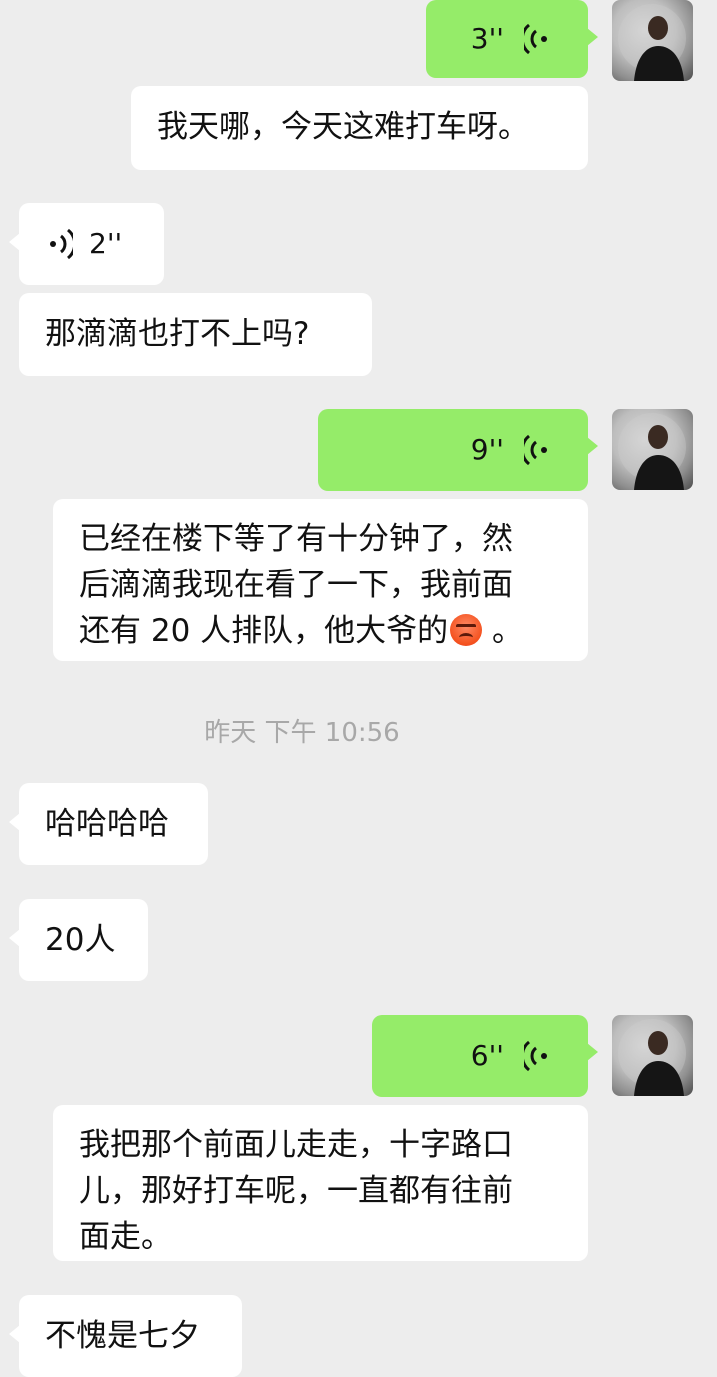 The width and height of the screenshot is (717, 1377). I want to click on message-text: 不愧是七夕, so click(122, 1336).